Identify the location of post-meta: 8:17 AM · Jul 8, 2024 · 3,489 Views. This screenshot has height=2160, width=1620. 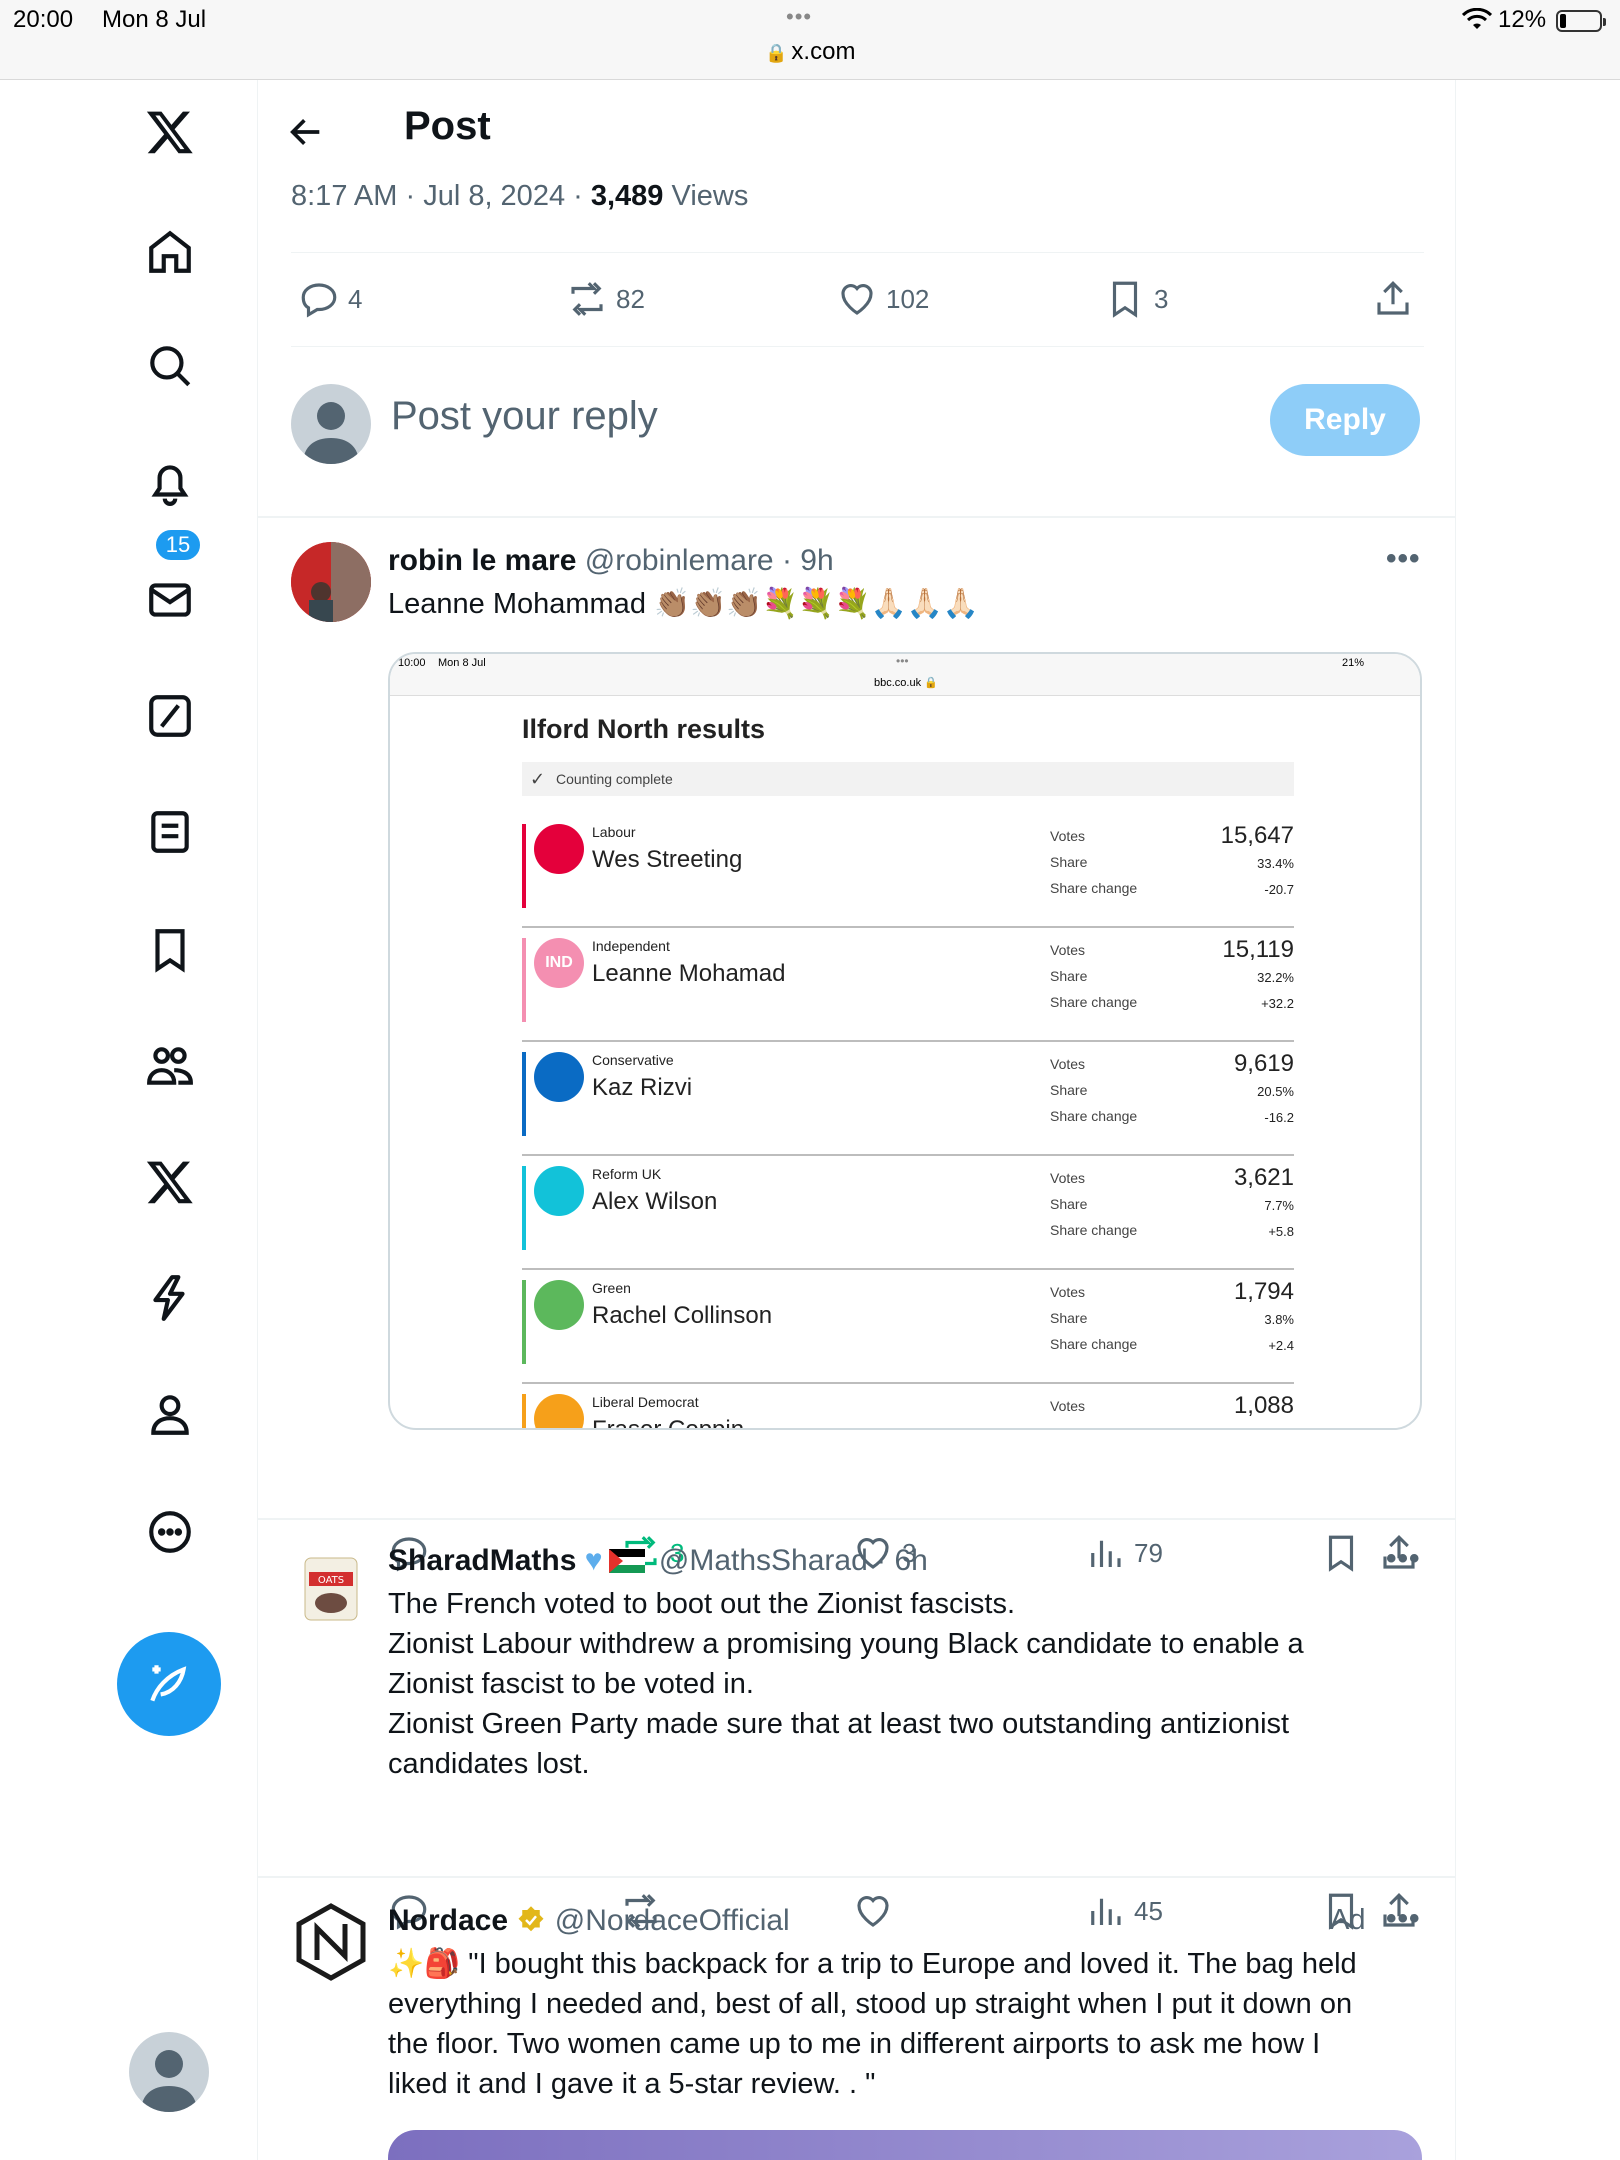
(520, 196).